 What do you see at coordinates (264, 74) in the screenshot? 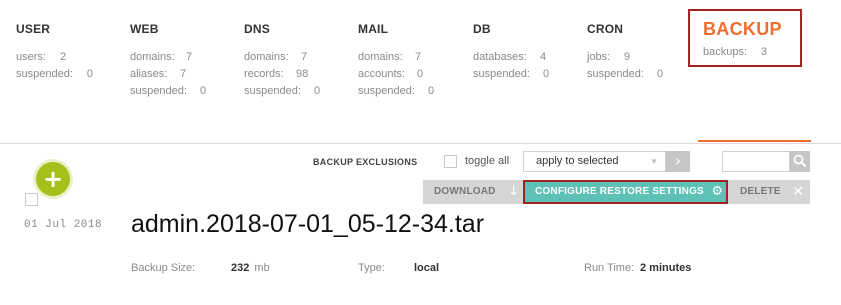
I see `stat-label: records:` at bounding box center [264, 74].